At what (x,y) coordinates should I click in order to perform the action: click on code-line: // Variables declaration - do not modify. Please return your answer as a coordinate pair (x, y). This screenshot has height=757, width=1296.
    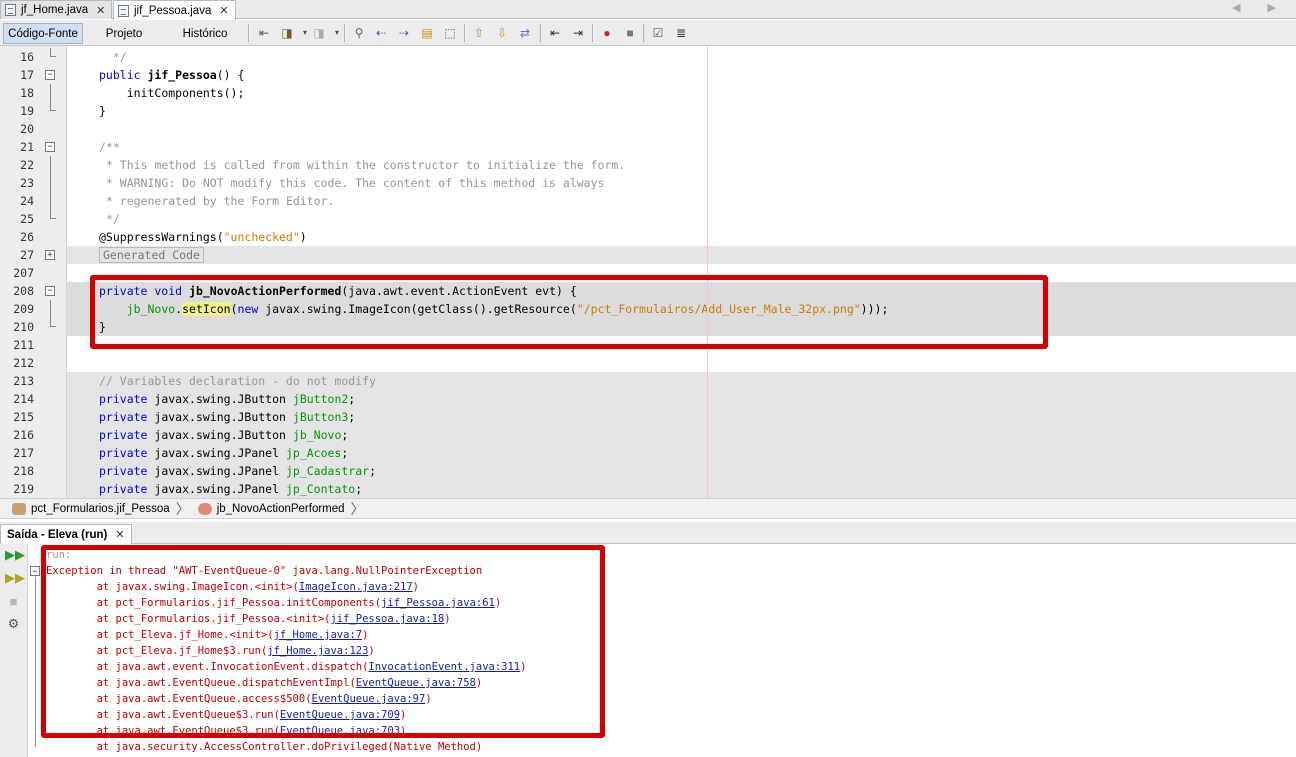
    Looking at the image, I should click on (681, 381).